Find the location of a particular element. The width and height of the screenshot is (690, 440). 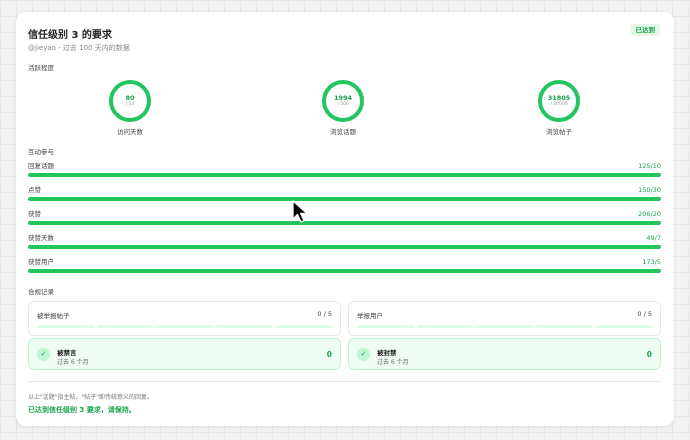

mouse-cursor-icon is located at coordinates (300, 211).